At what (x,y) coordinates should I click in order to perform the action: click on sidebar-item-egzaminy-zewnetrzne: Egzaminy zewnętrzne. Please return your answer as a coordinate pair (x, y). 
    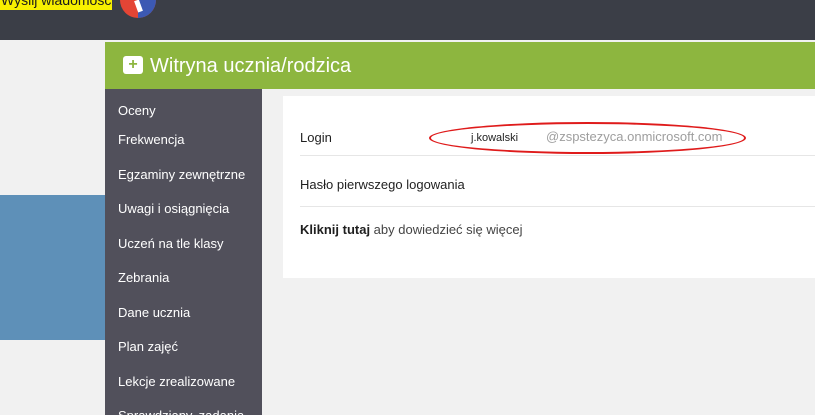
    Looking at the image, I should click on (183, 173).